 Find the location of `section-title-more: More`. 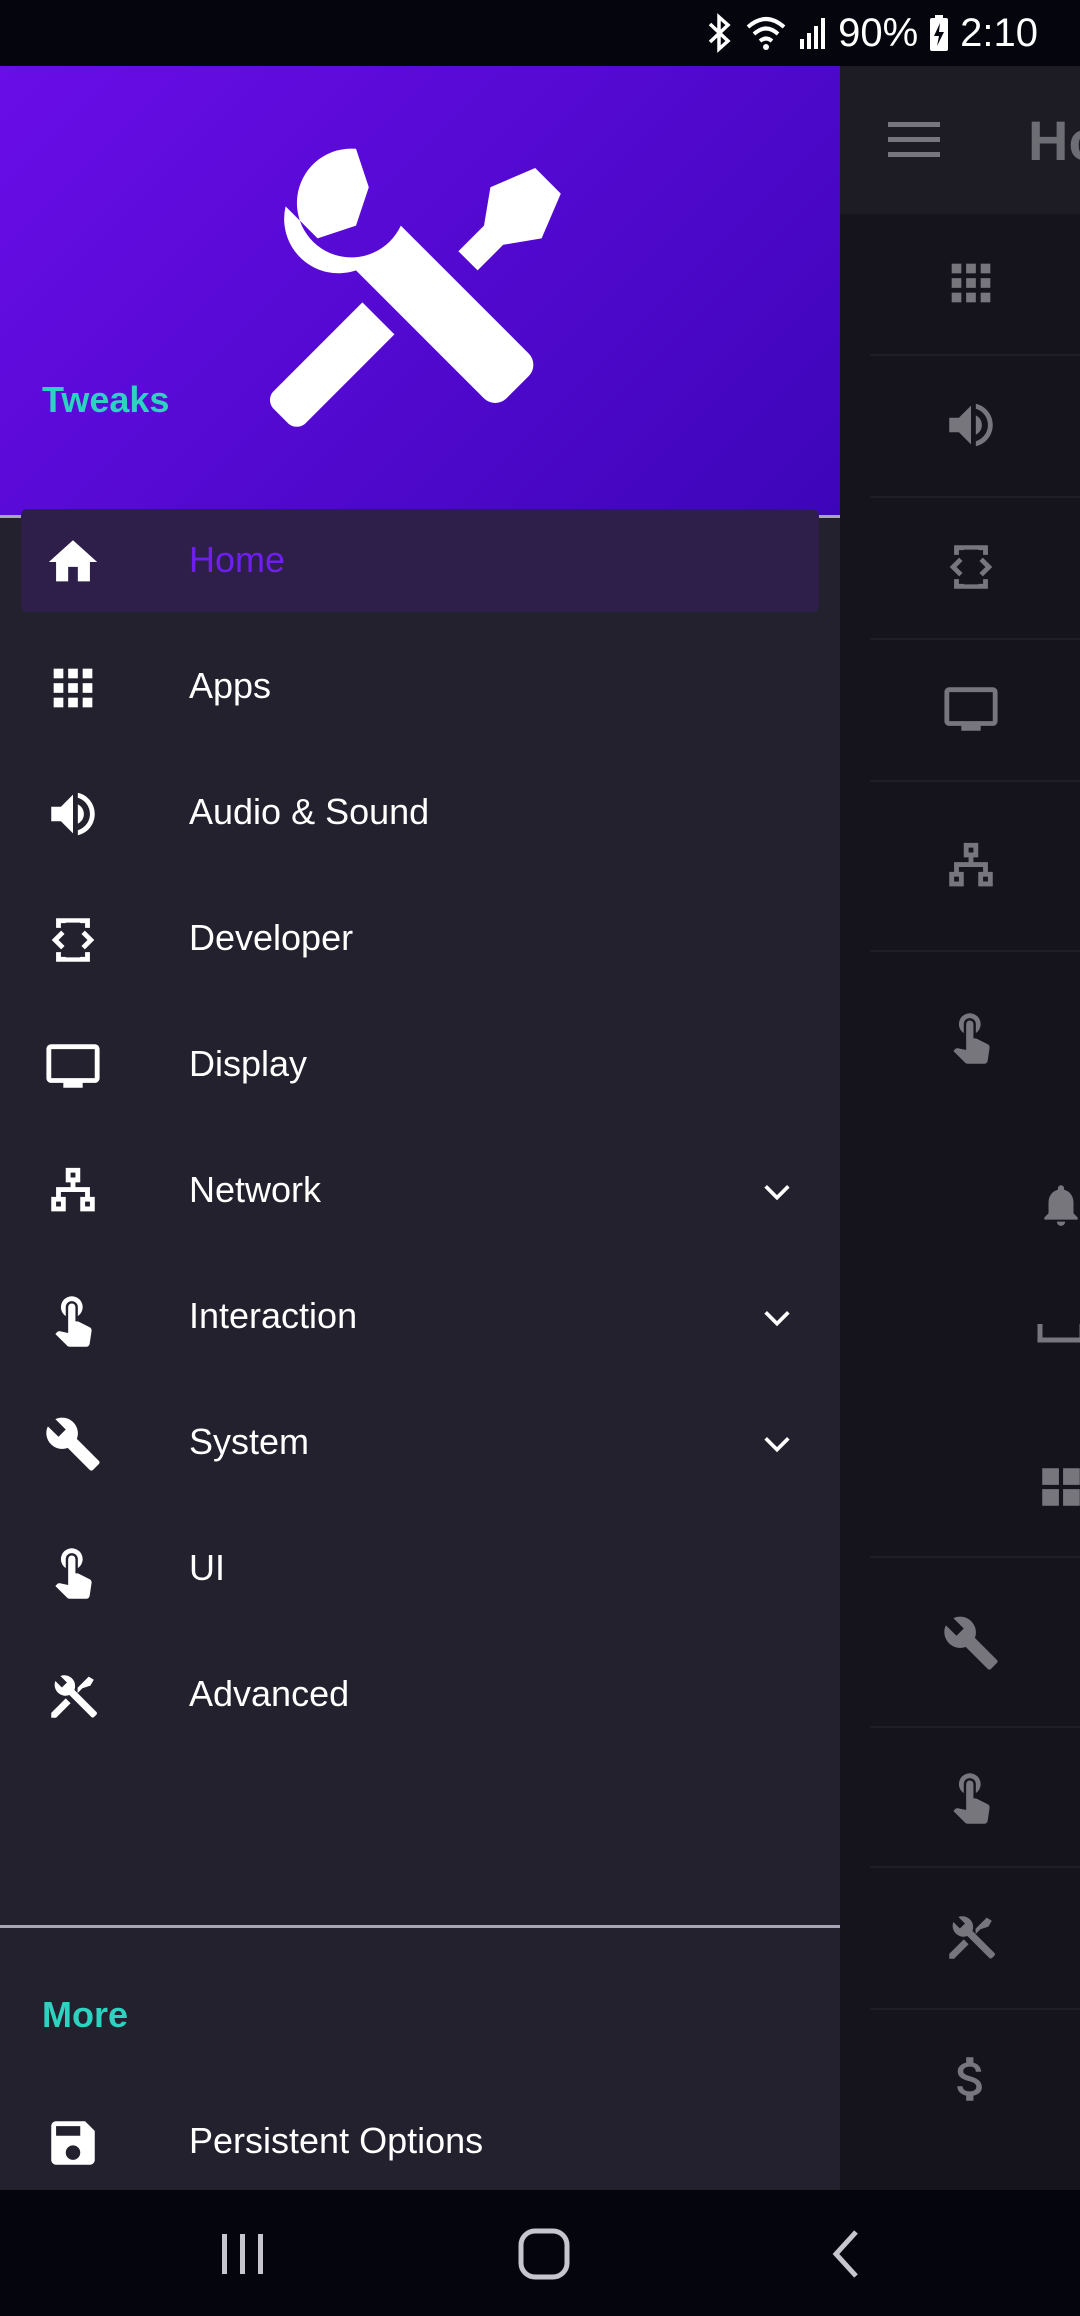

section-title-more: More is located at coordinates (85, 2014).